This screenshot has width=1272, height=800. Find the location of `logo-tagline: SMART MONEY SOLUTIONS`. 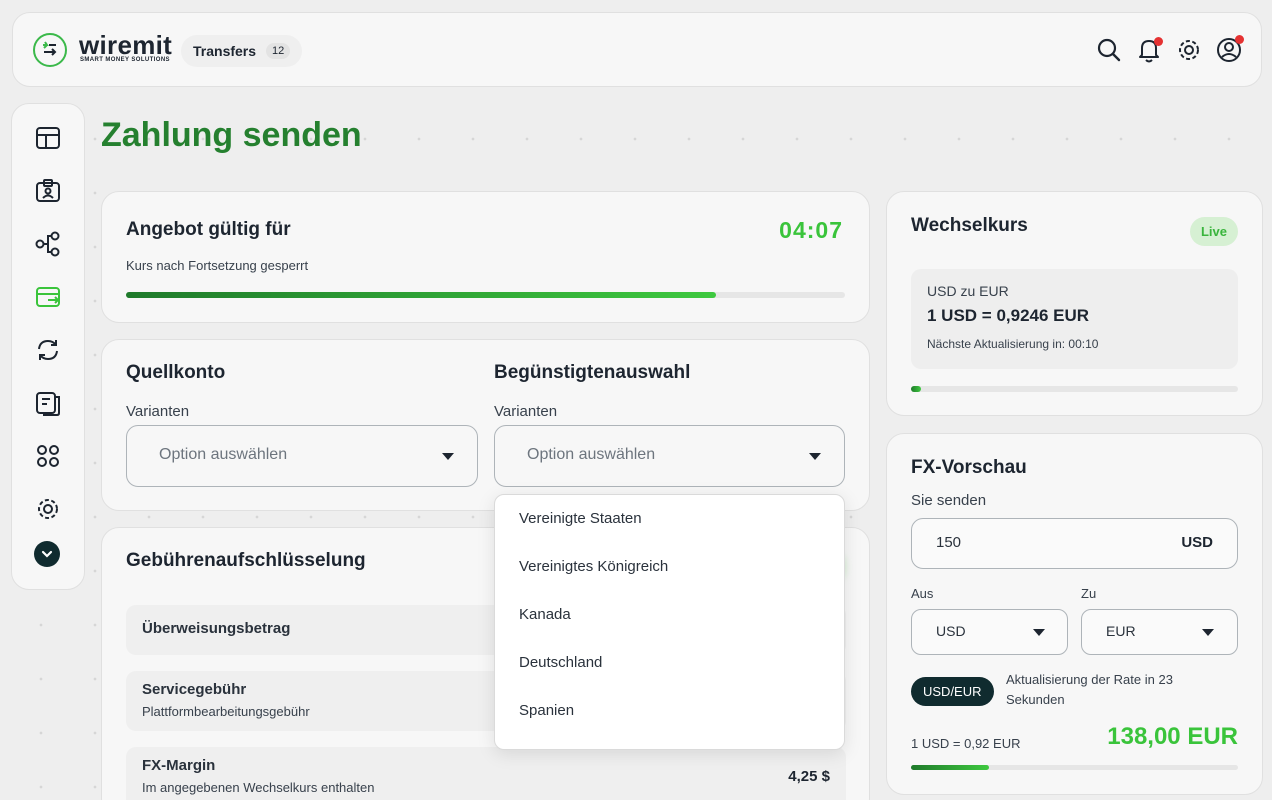

logo-tagline: SMART MONEY SOLUTIONS is located at coordinates (125, 60).